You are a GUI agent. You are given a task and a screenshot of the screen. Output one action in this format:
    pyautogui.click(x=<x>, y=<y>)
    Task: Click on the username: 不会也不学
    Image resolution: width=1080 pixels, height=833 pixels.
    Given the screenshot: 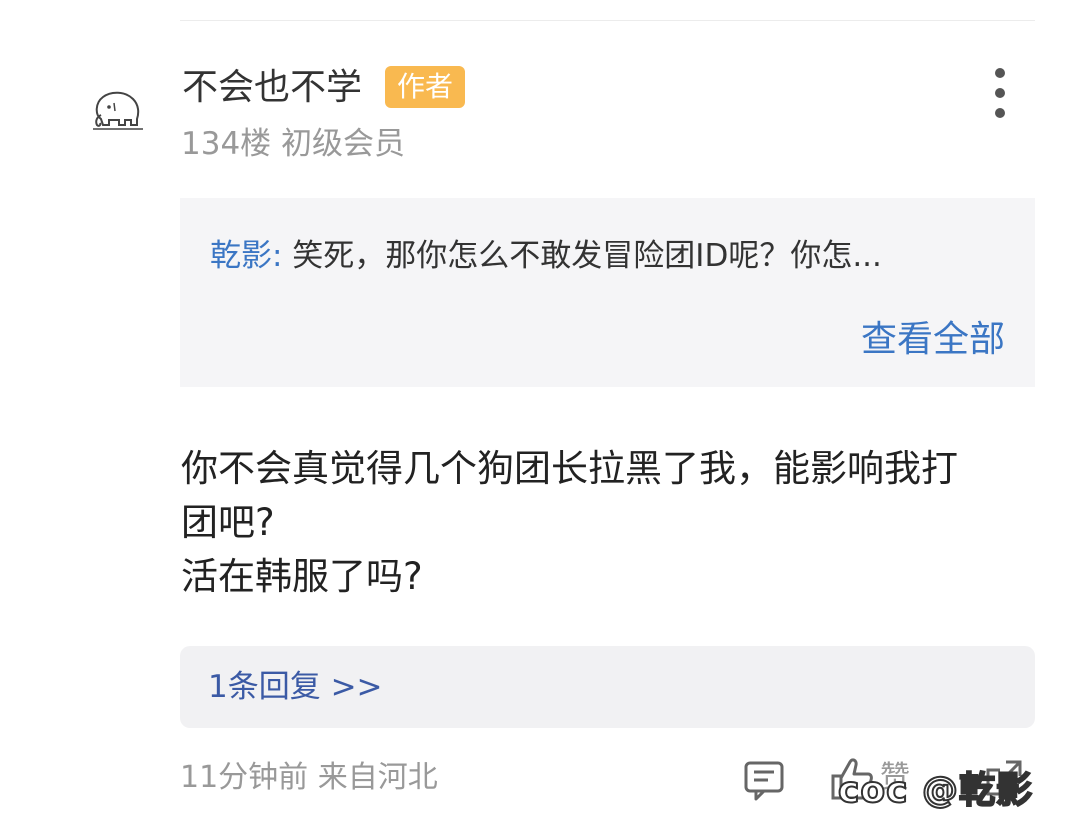 What is the action you would take?
    pyautogui.click(x=272, y=88)
    